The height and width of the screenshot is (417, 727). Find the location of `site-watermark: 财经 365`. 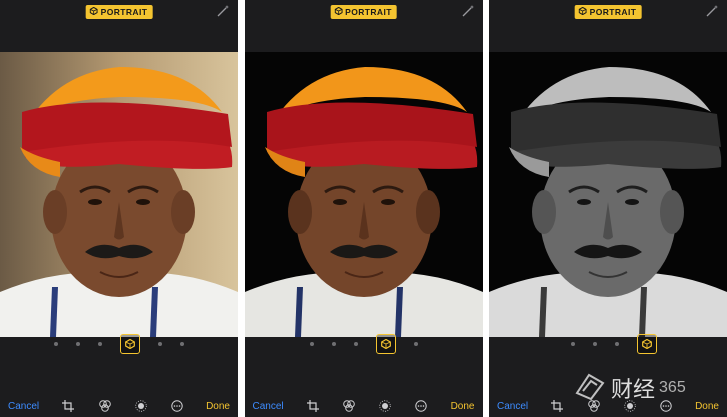

site-watermark: 财经 365 is located at coordinates (648, 388).